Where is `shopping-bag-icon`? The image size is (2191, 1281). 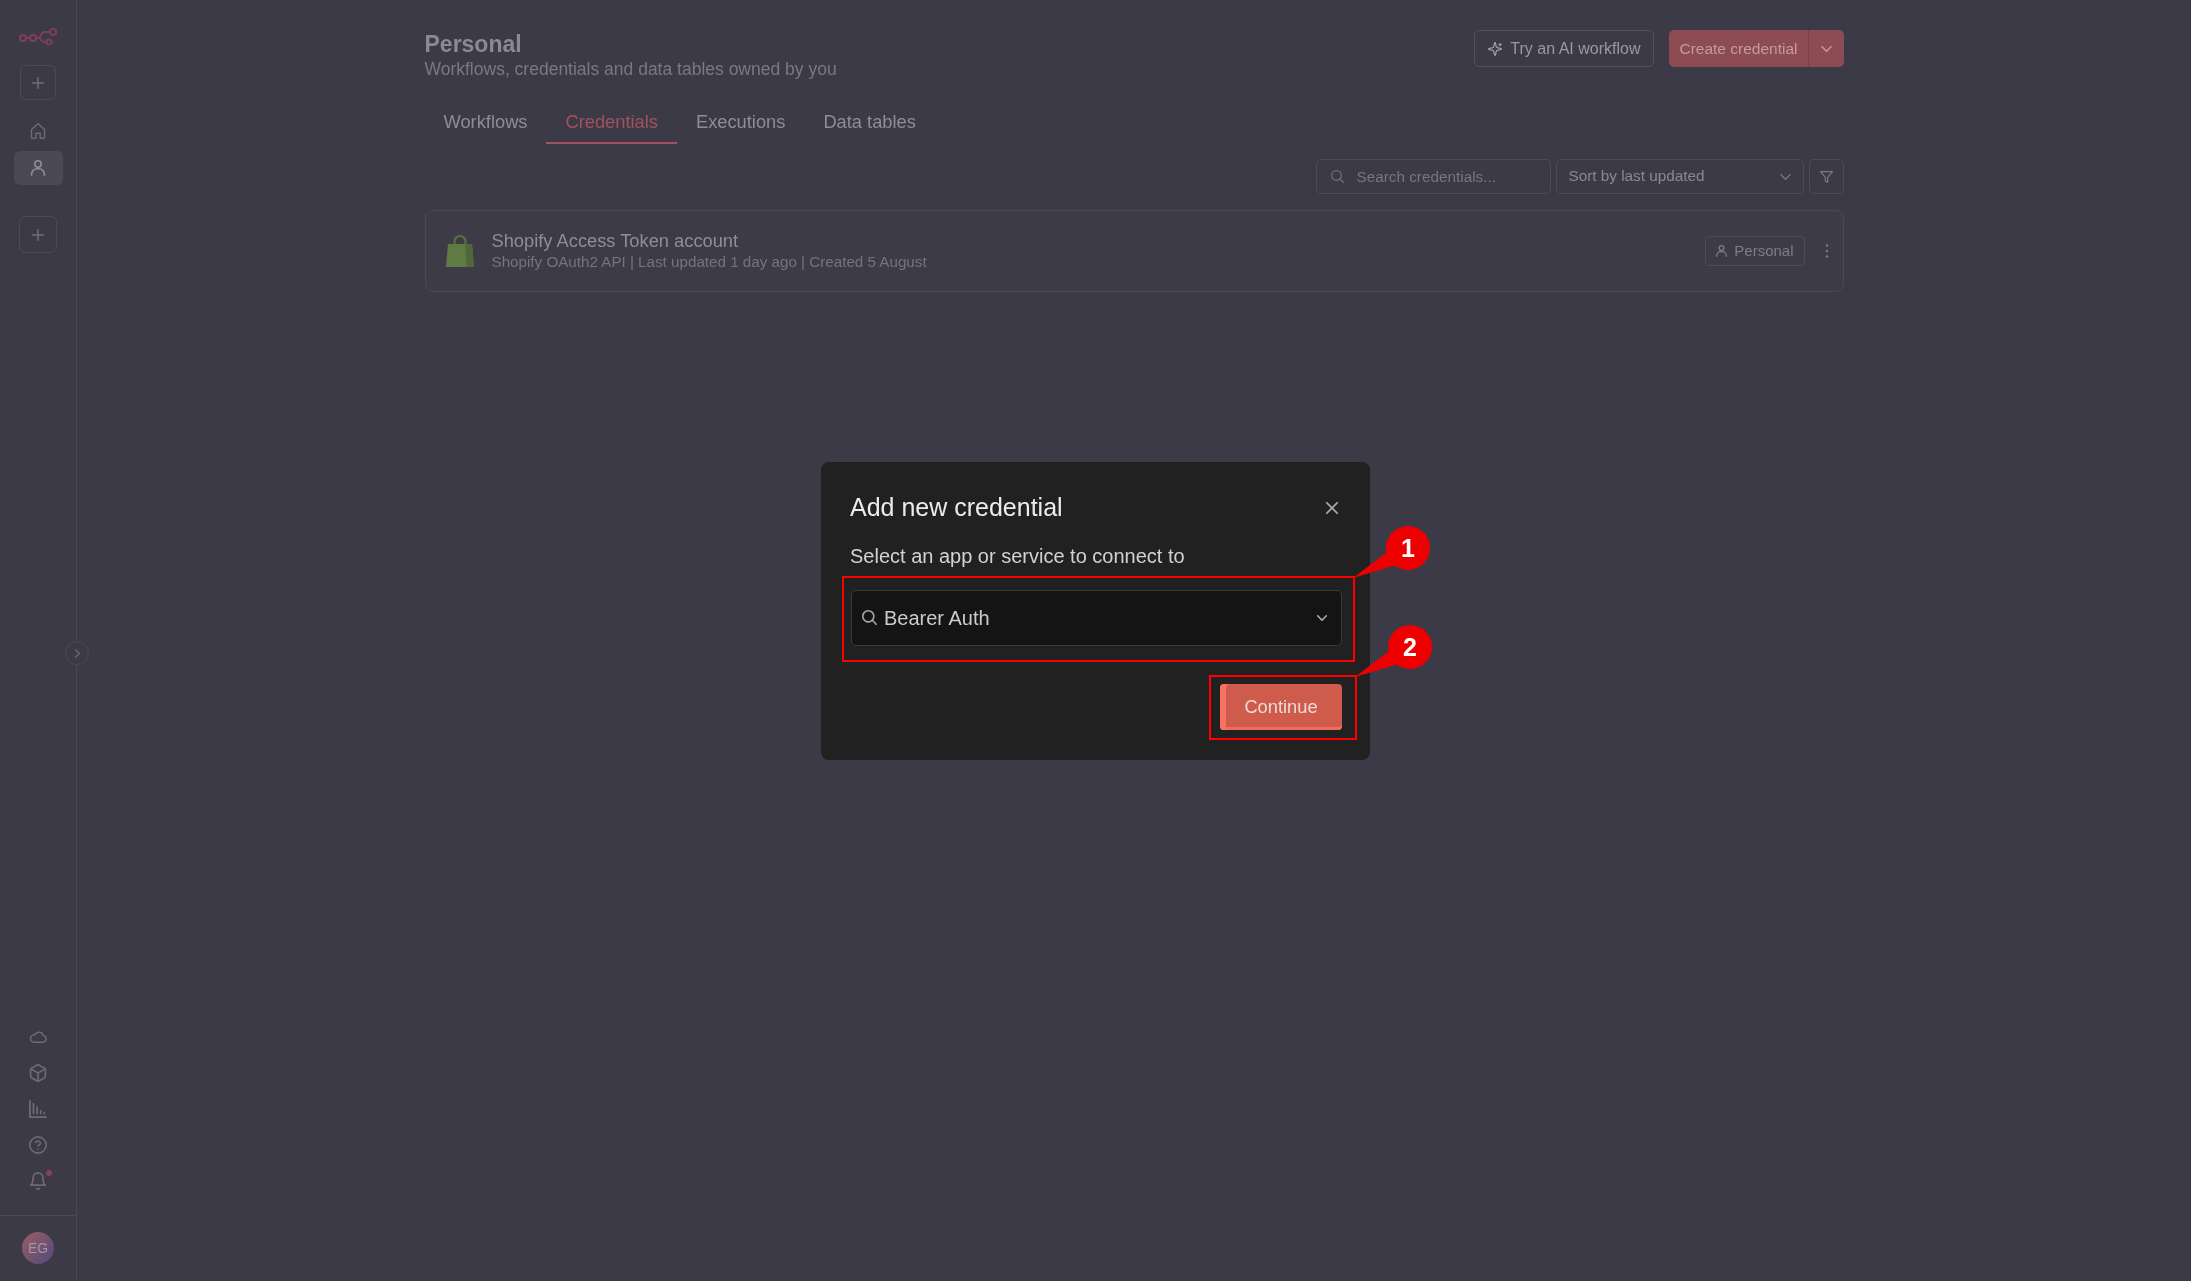 shopping-bag-icon is located at coordinates (459, 251).